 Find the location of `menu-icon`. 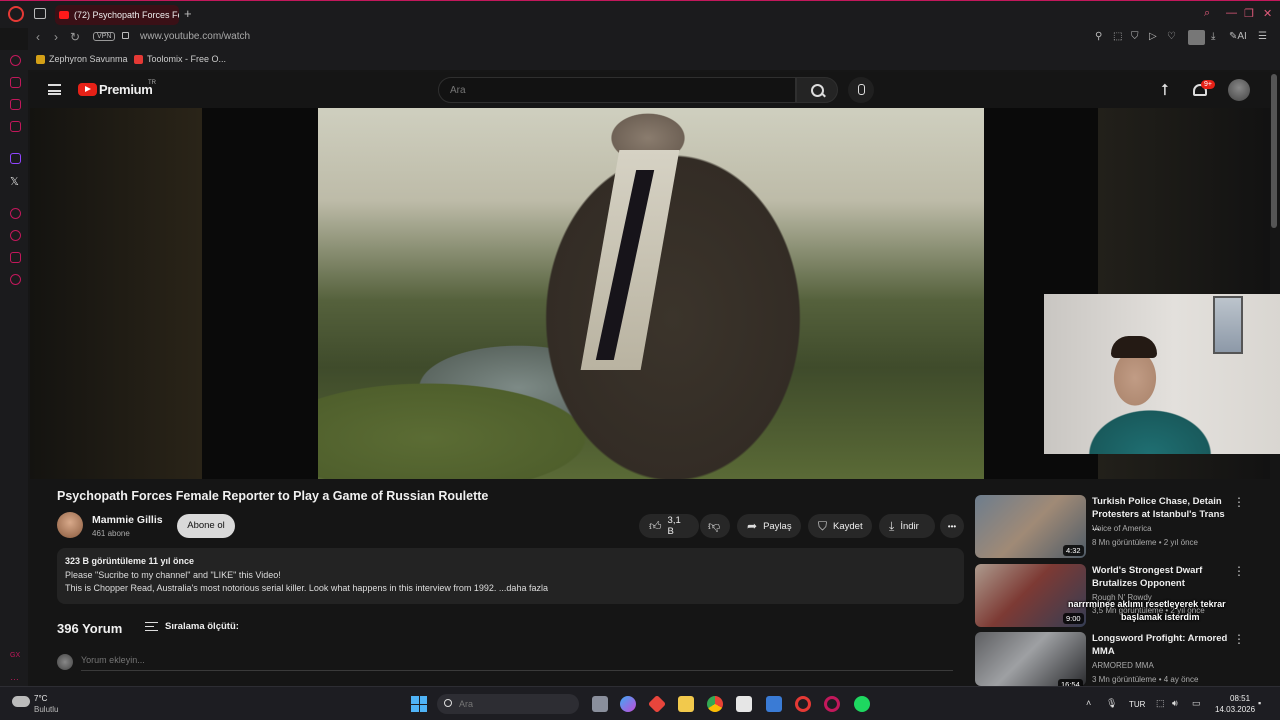

menu-icon is located at coordinates (54, 89).